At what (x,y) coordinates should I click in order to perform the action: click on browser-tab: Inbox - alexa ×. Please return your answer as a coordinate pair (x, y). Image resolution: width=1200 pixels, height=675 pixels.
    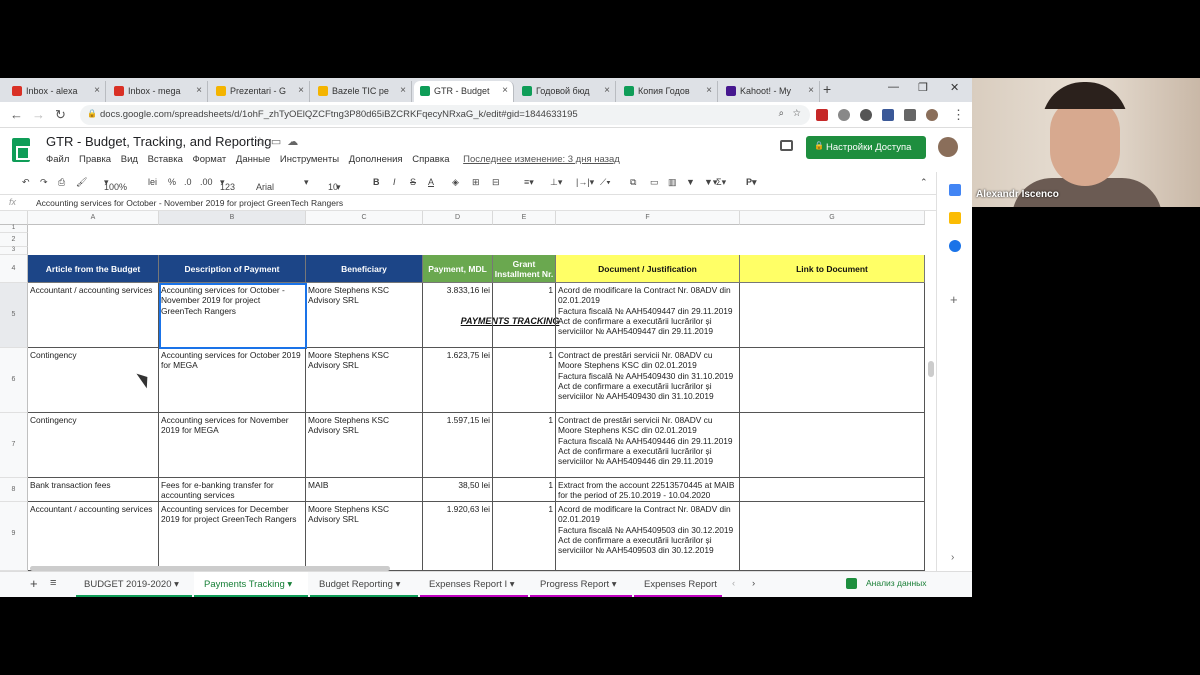
    Looking at the image, I should click on (56, 91).